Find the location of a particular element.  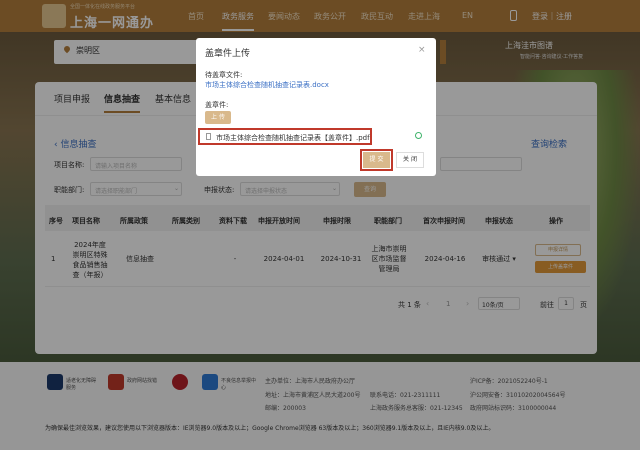

upload-button: 上 传 is located at coordinates (218, 117).